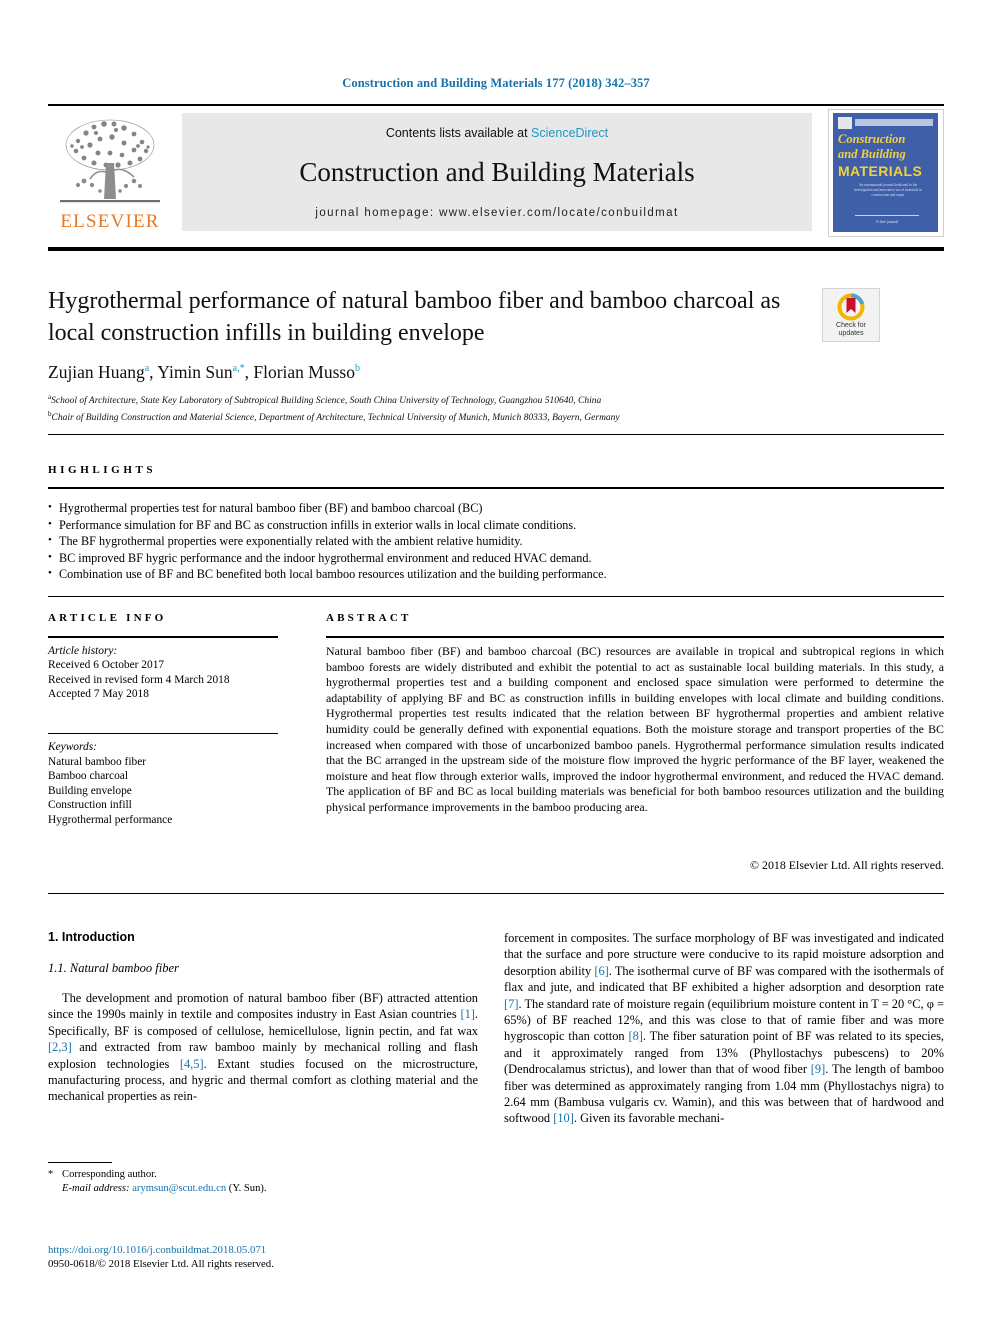 The image size is (992, 1323). I want to click on keywords-rule, so click(163, 733).